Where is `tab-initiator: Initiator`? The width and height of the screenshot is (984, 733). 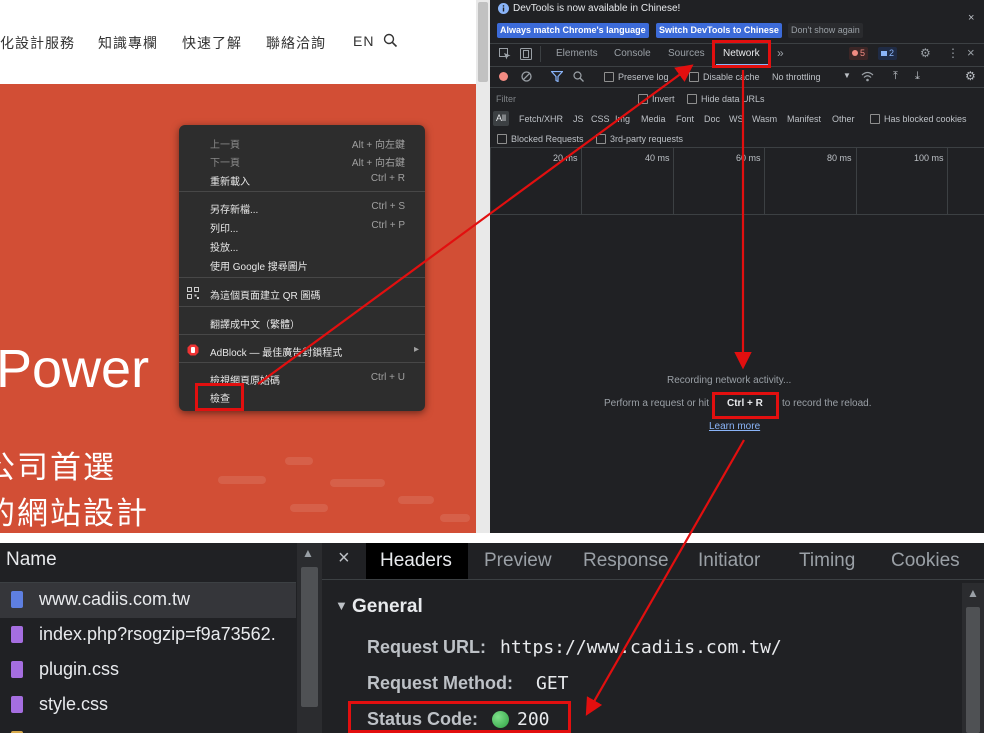 tab-initiator: Initiator is located at coordinates (729, 561).